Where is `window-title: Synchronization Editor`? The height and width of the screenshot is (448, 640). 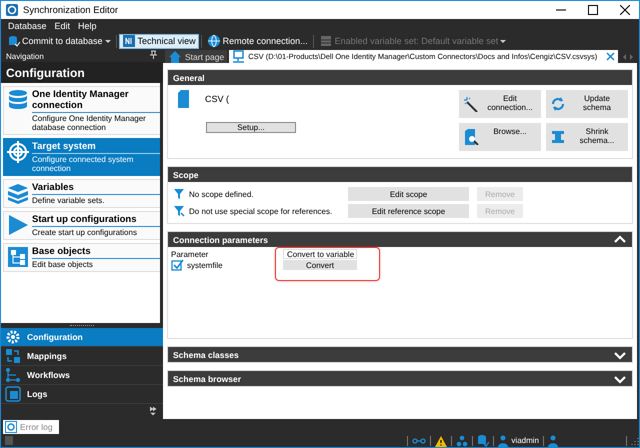
window-title: Synchronization Editor is located at coordinates (70, 10).